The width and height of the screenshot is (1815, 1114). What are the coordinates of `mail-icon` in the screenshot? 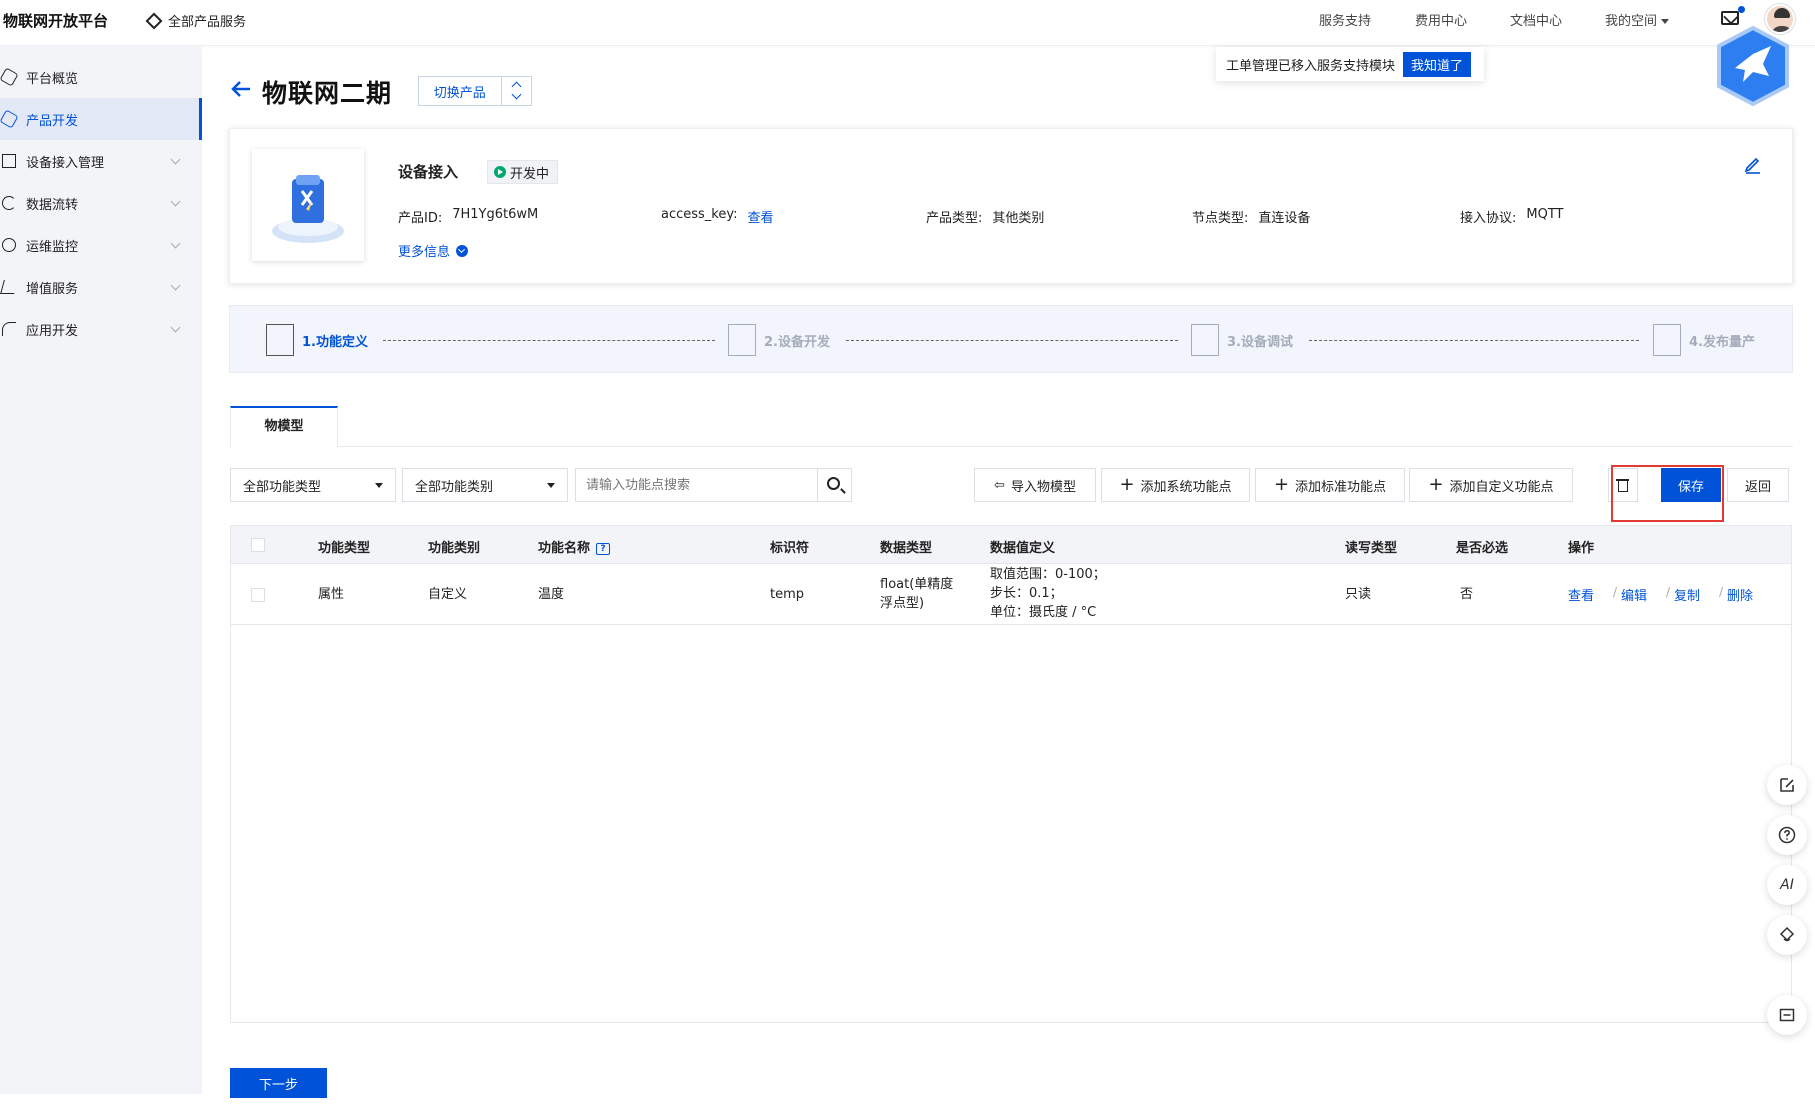 It's located at (1730, 18).